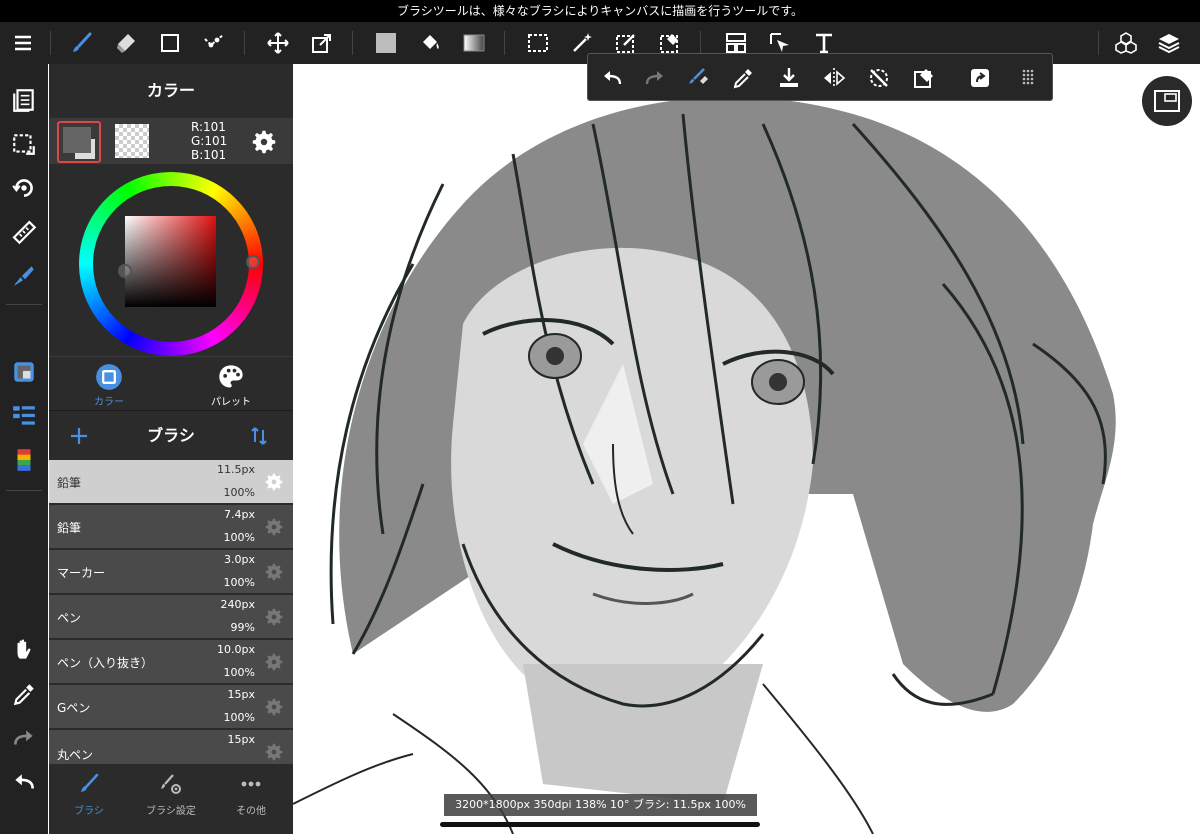  Describe the element at coordinates (75, 755) in the screenshot. I see `brush-name: 丸ペン` at that location.